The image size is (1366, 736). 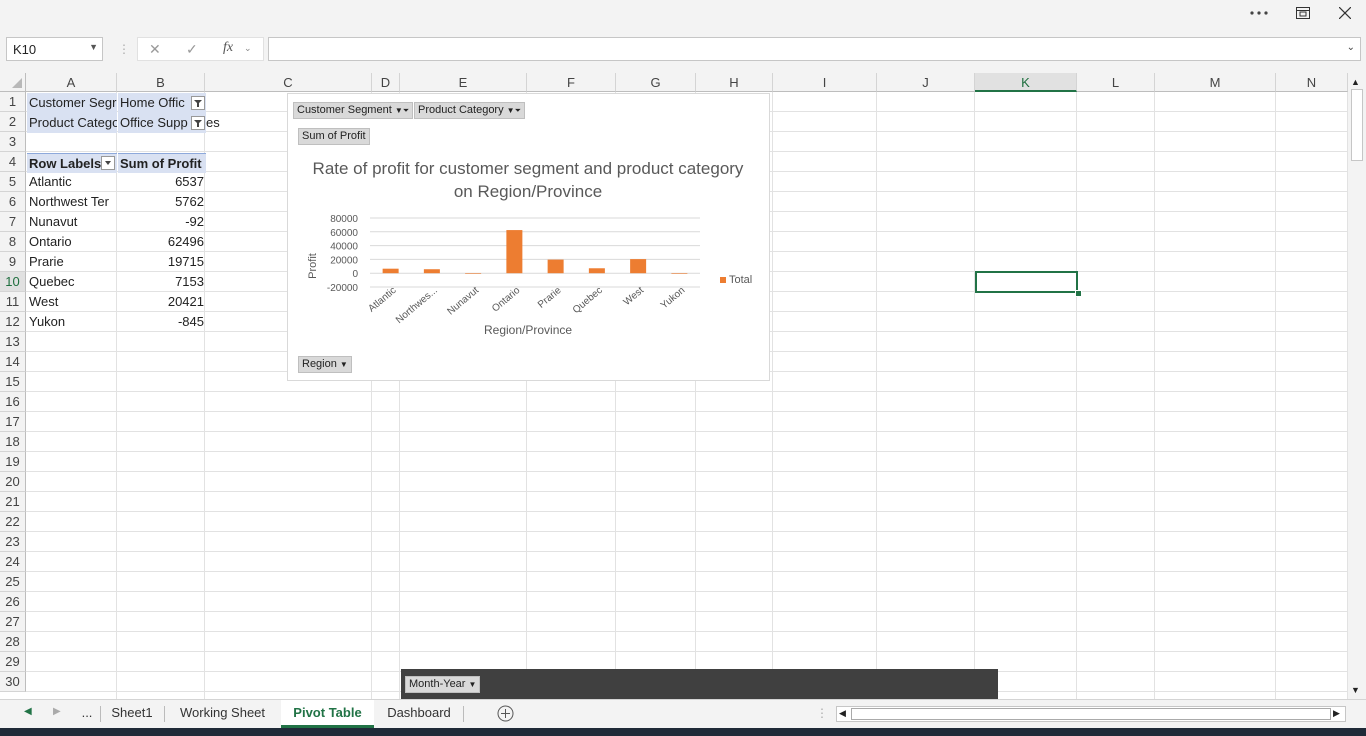 I want to click on row-header-8: 8, so click(x=13, y=242).